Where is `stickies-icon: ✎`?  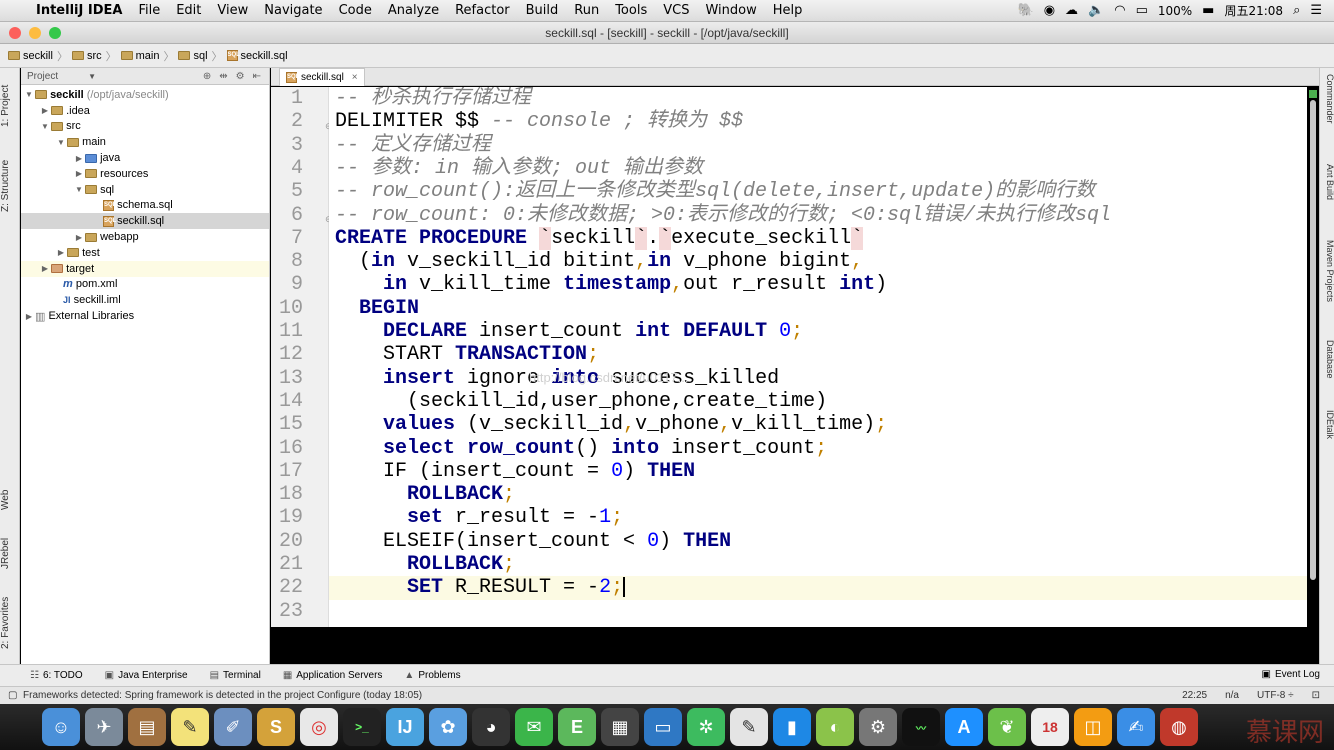
stickies-icon: ✎ is located at coordinates (190, 727).